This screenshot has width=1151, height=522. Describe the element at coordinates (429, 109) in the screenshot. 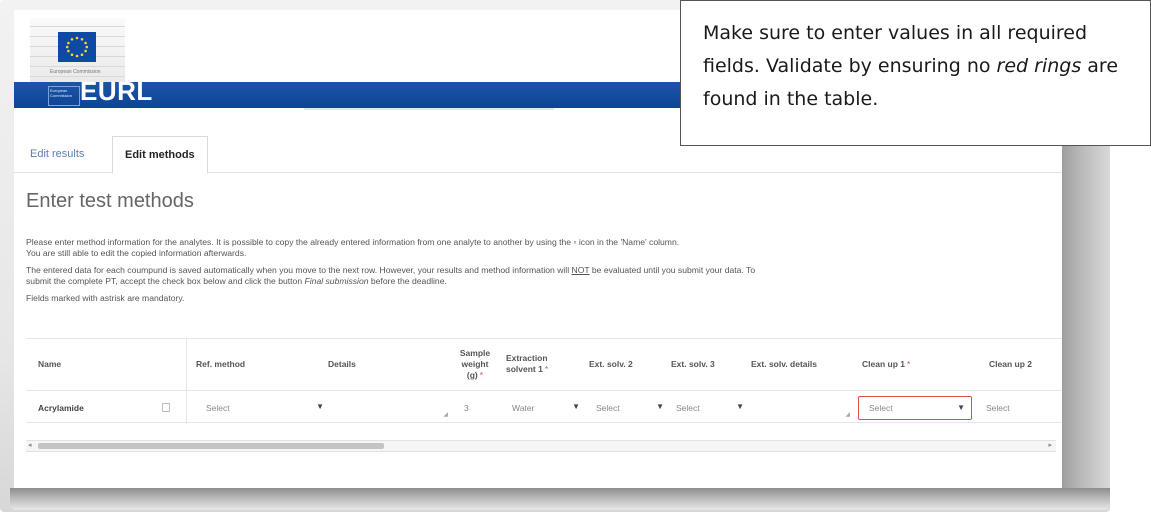

I see `header-divider` at that location.